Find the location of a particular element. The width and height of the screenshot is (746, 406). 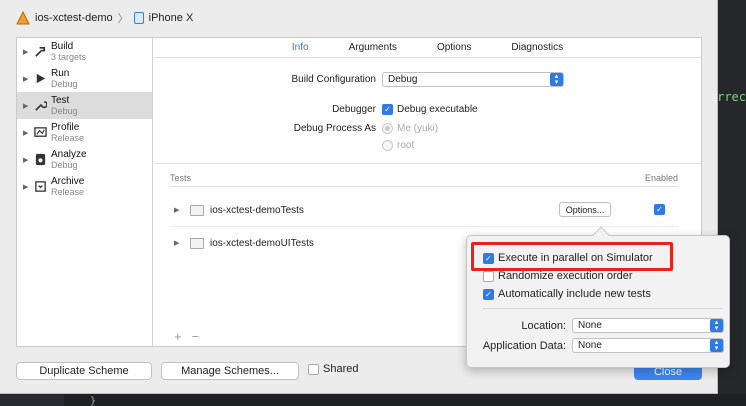

build-config-label: Build Configuration is located at coordinates (334, 79).